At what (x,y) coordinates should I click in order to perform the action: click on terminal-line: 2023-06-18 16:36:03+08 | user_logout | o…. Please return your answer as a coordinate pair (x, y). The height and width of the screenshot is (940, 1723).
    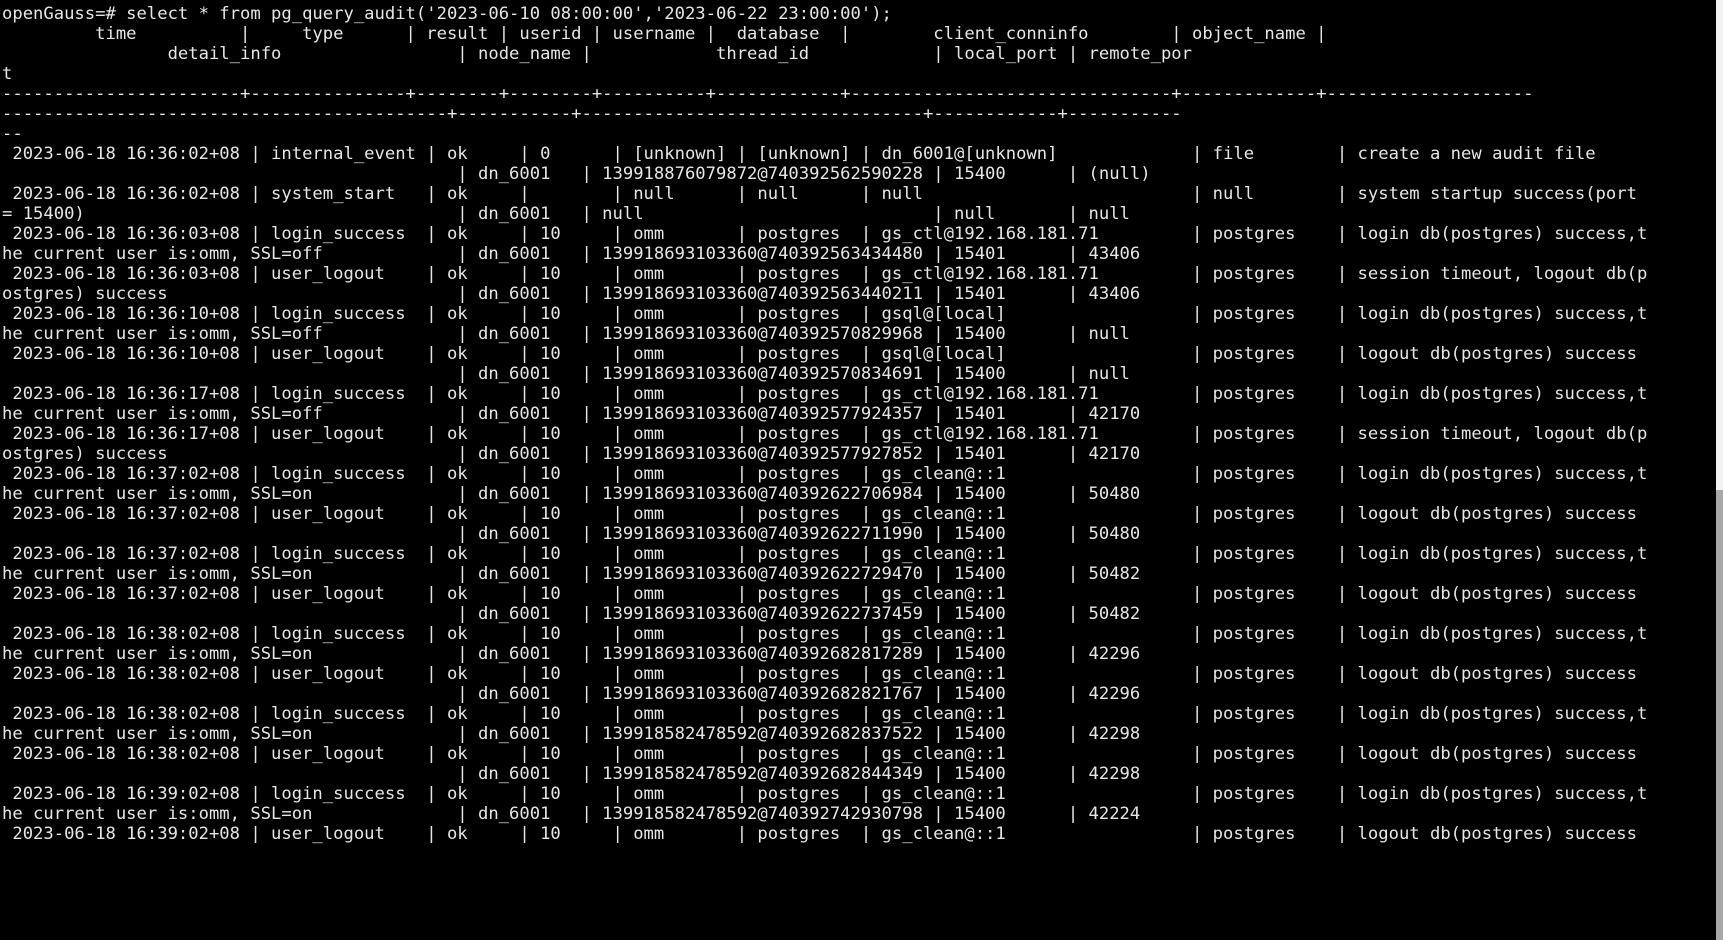
    Looking at the image, I should click on (825, 274).